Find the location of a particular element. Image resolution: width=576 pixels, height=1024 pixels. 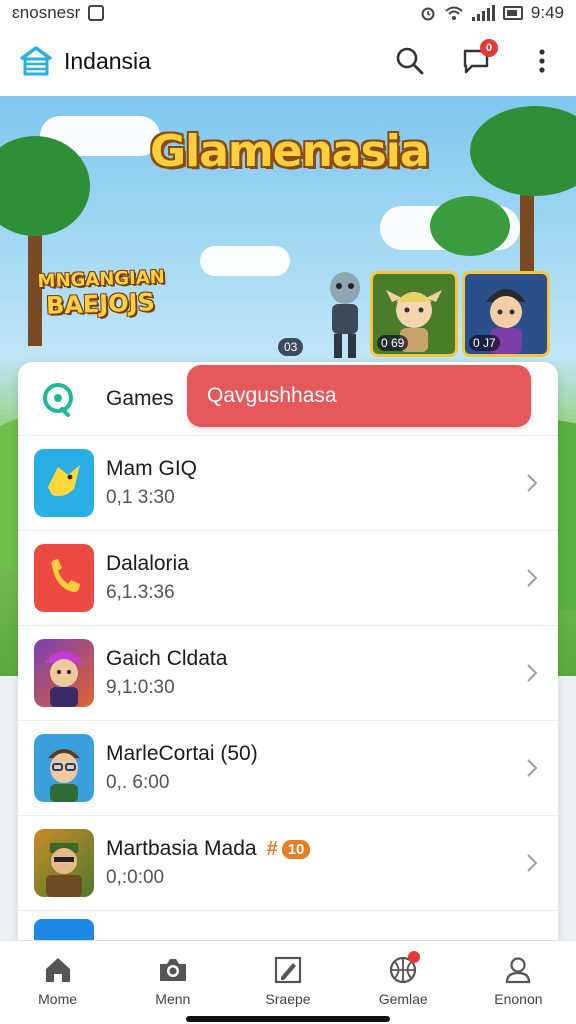

banner-badge: MNGANGIAN BAEJOJS is located at coordinates (101, 293).